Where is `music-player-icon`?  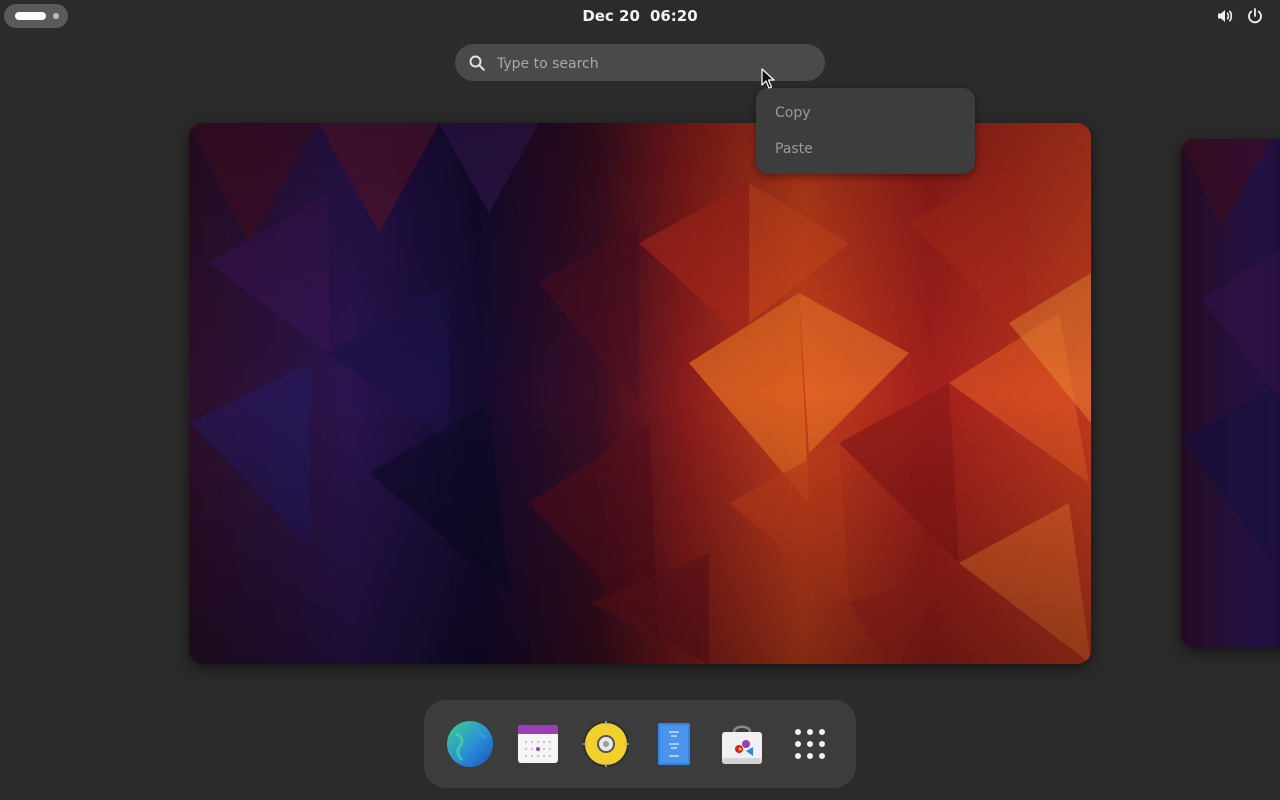 music-player-icon is located at coordinates (606, 744).